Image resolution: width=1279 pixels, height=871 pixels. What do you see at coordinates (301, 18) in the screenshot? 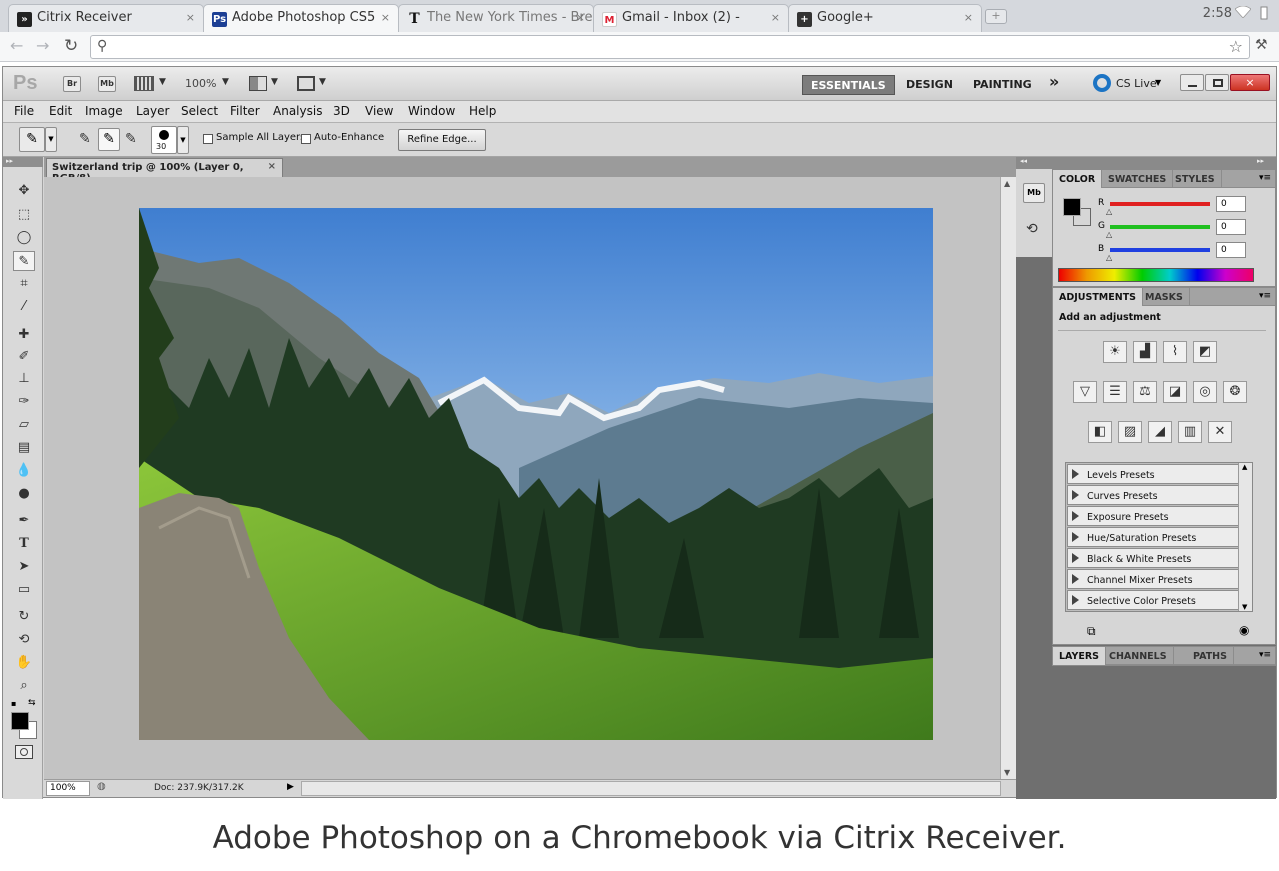
I see `tab-adobe-photoshop: Ps Adobe Photoshop CS5 ×` at bounding box center [301, 18].